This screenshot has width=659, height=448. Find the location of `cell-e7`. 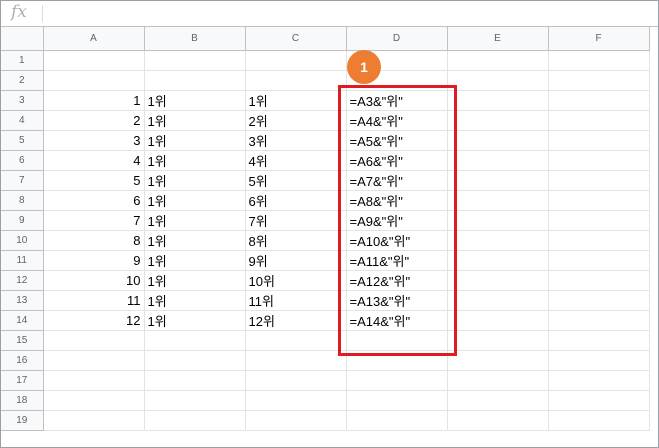

cell-e7 is located at coordinates (498, 180).